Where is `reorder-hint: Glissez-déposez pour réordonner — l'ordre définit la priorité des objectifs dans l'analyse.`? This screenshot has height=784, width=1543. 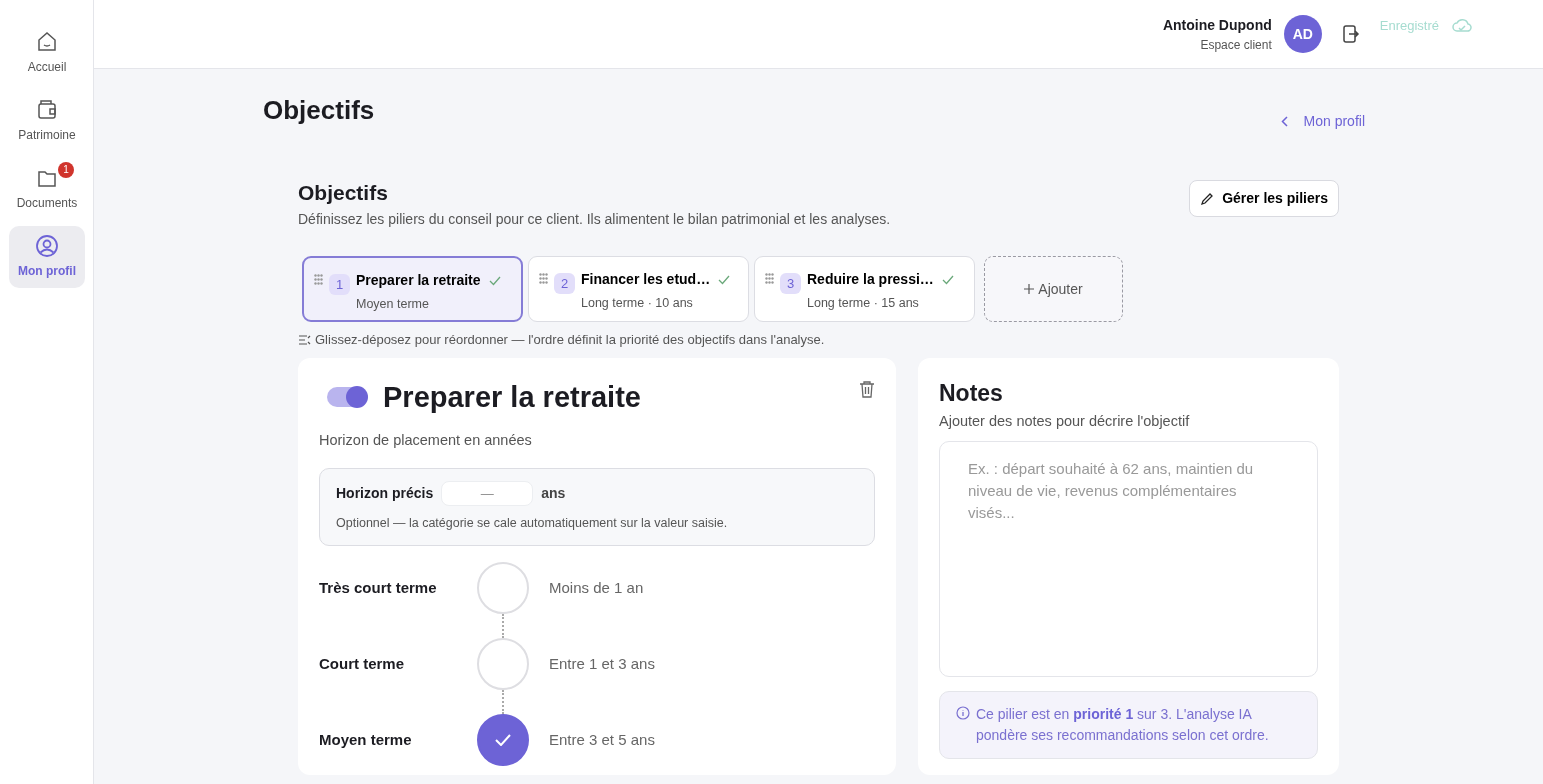
reorder-hint: Glissez-déposez pour réordonner — l'ordre définit la priorité des objectifs dans l'analyse. is located at coordinates (570, 340).